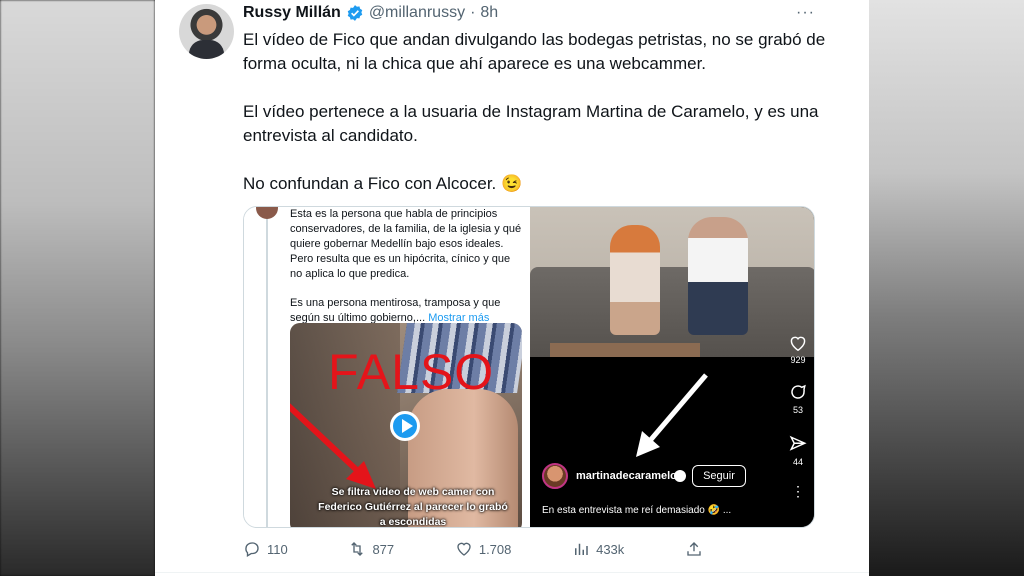 This screenshot has height=576, width=1024. I want to click on send-icon, so click(798, 443).